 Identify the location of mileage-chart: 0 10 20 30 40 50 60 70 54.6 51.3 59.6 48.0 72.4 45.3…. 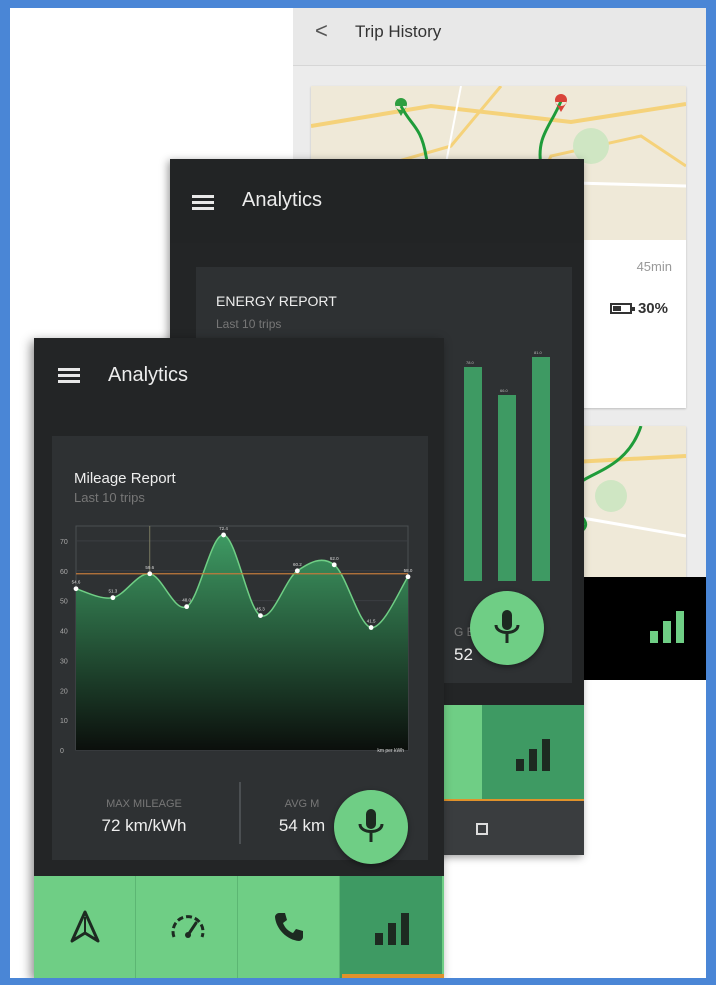
(236, 640).